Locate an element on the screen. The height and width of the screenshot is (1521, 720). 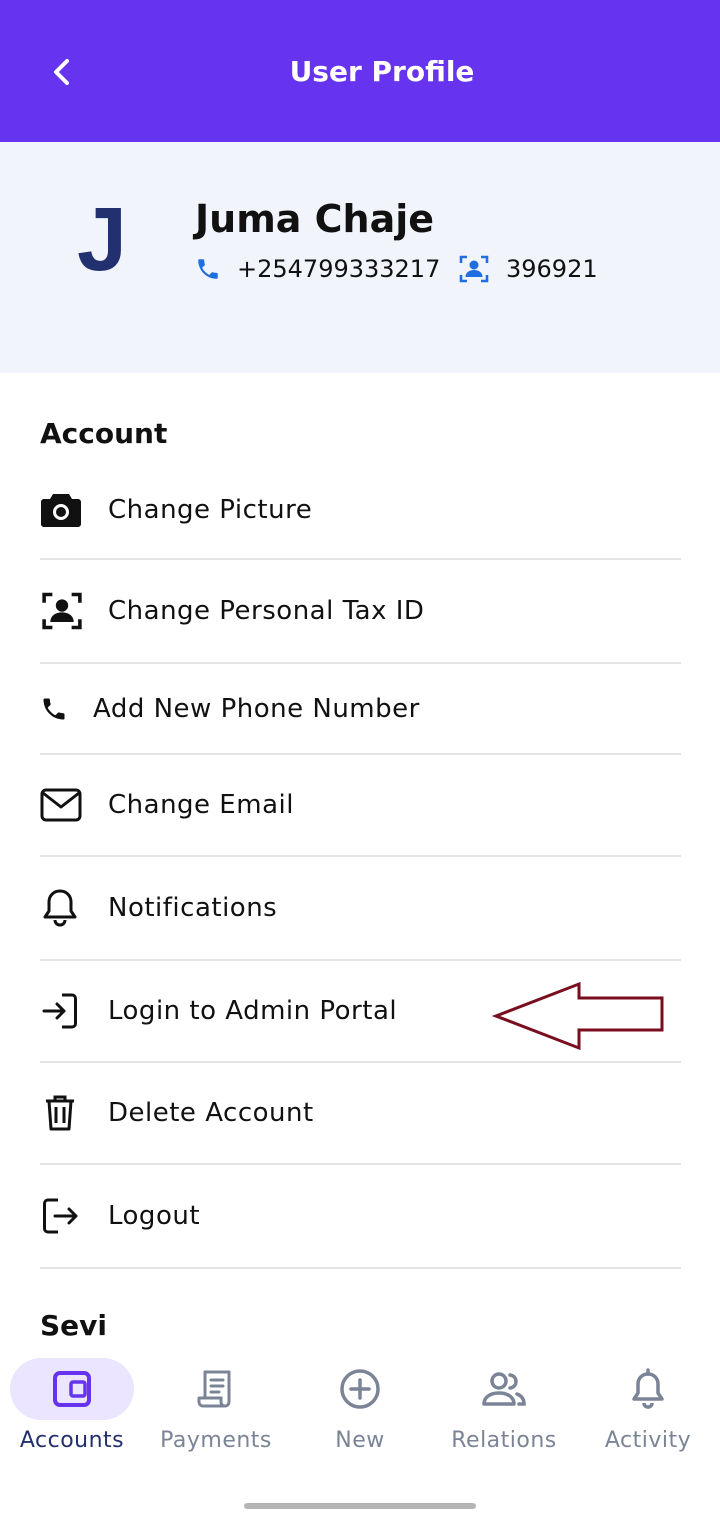
menu-item-notifications: Notifications is located at coordinates (360, 909).